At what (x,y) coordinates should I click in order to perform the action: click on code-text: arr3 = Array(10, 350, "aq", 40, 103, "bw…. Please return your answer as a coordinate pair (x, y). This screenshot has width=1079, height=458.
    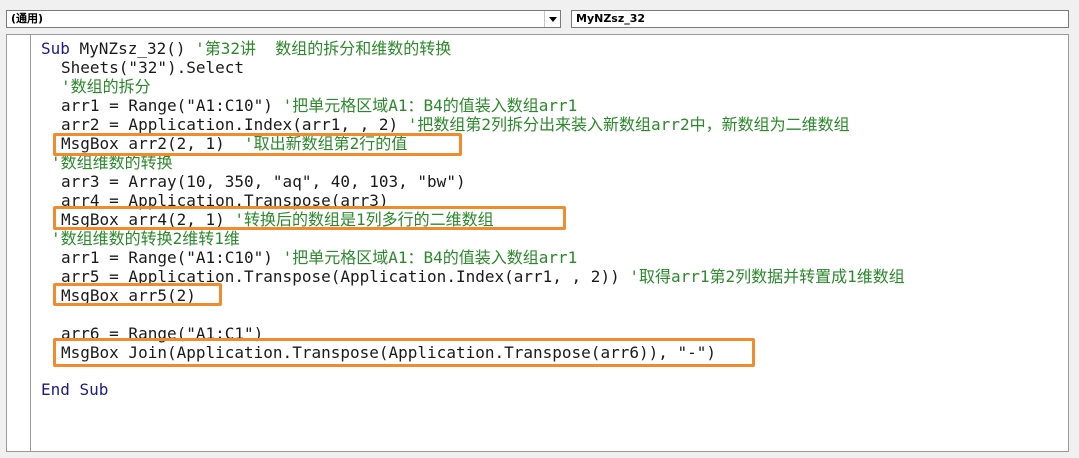
    Looking at the image, I should click on (263, 181).